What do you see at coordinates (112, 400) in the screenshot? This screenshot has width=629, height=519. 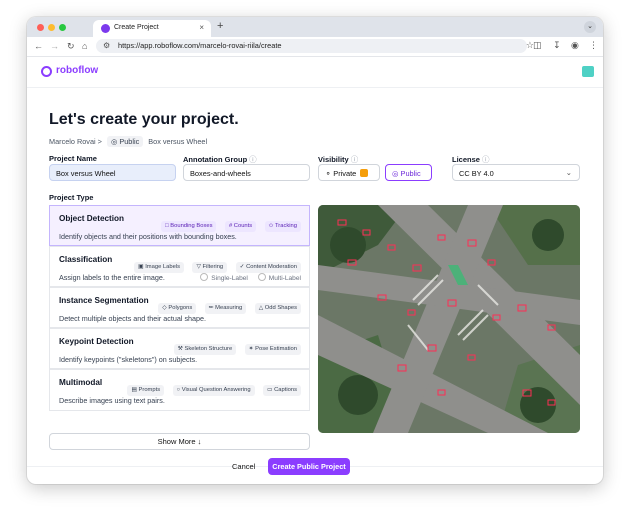 I see `type-description: Describe images using text pairs.` at bounding box center [112, 400].